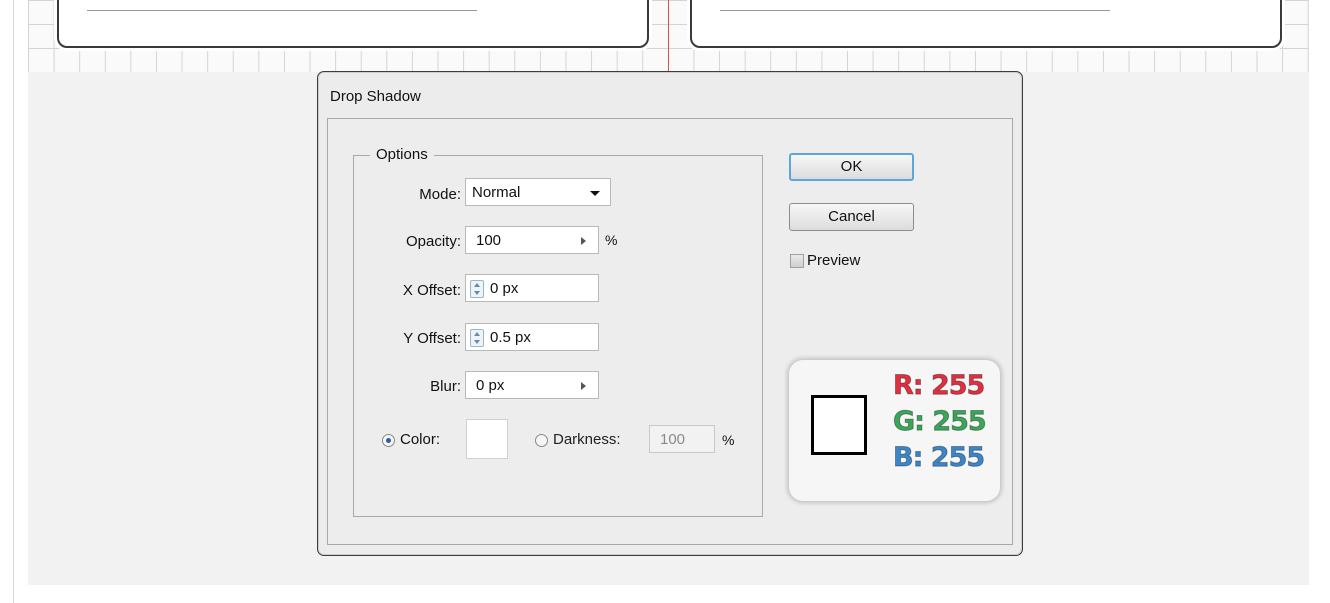 The width and height of the screenshot is (1330, 603). Describe the element at coordinates (407, 387) in the screenshot. I see `blur-row: Blur:` at that location.